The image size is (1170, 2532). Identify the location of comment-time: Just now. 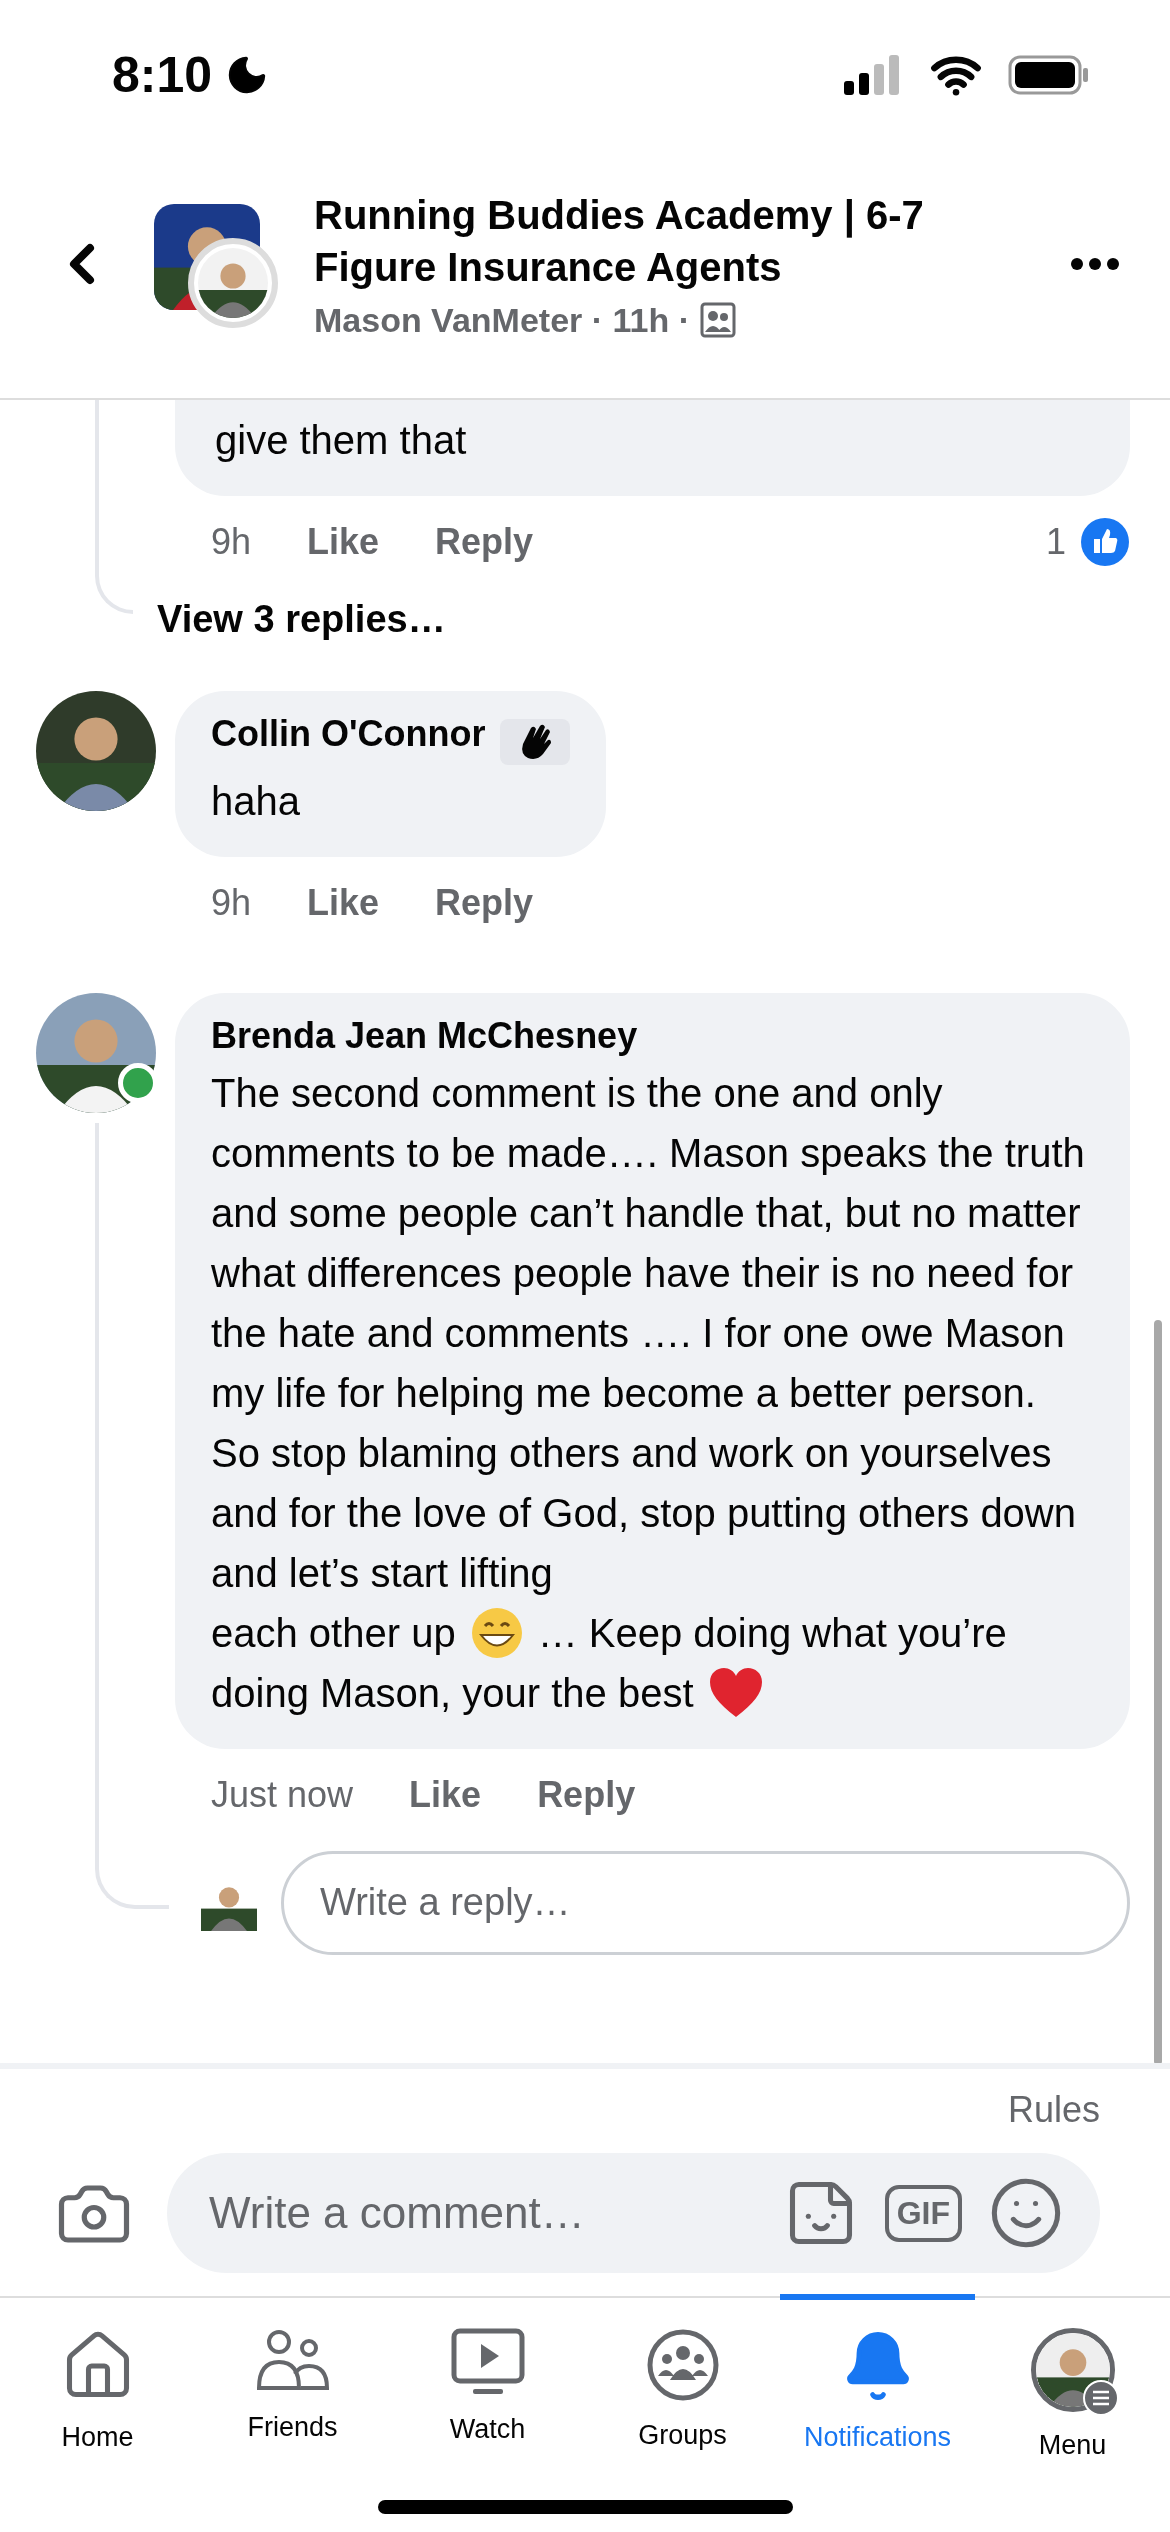
(282, 1794).